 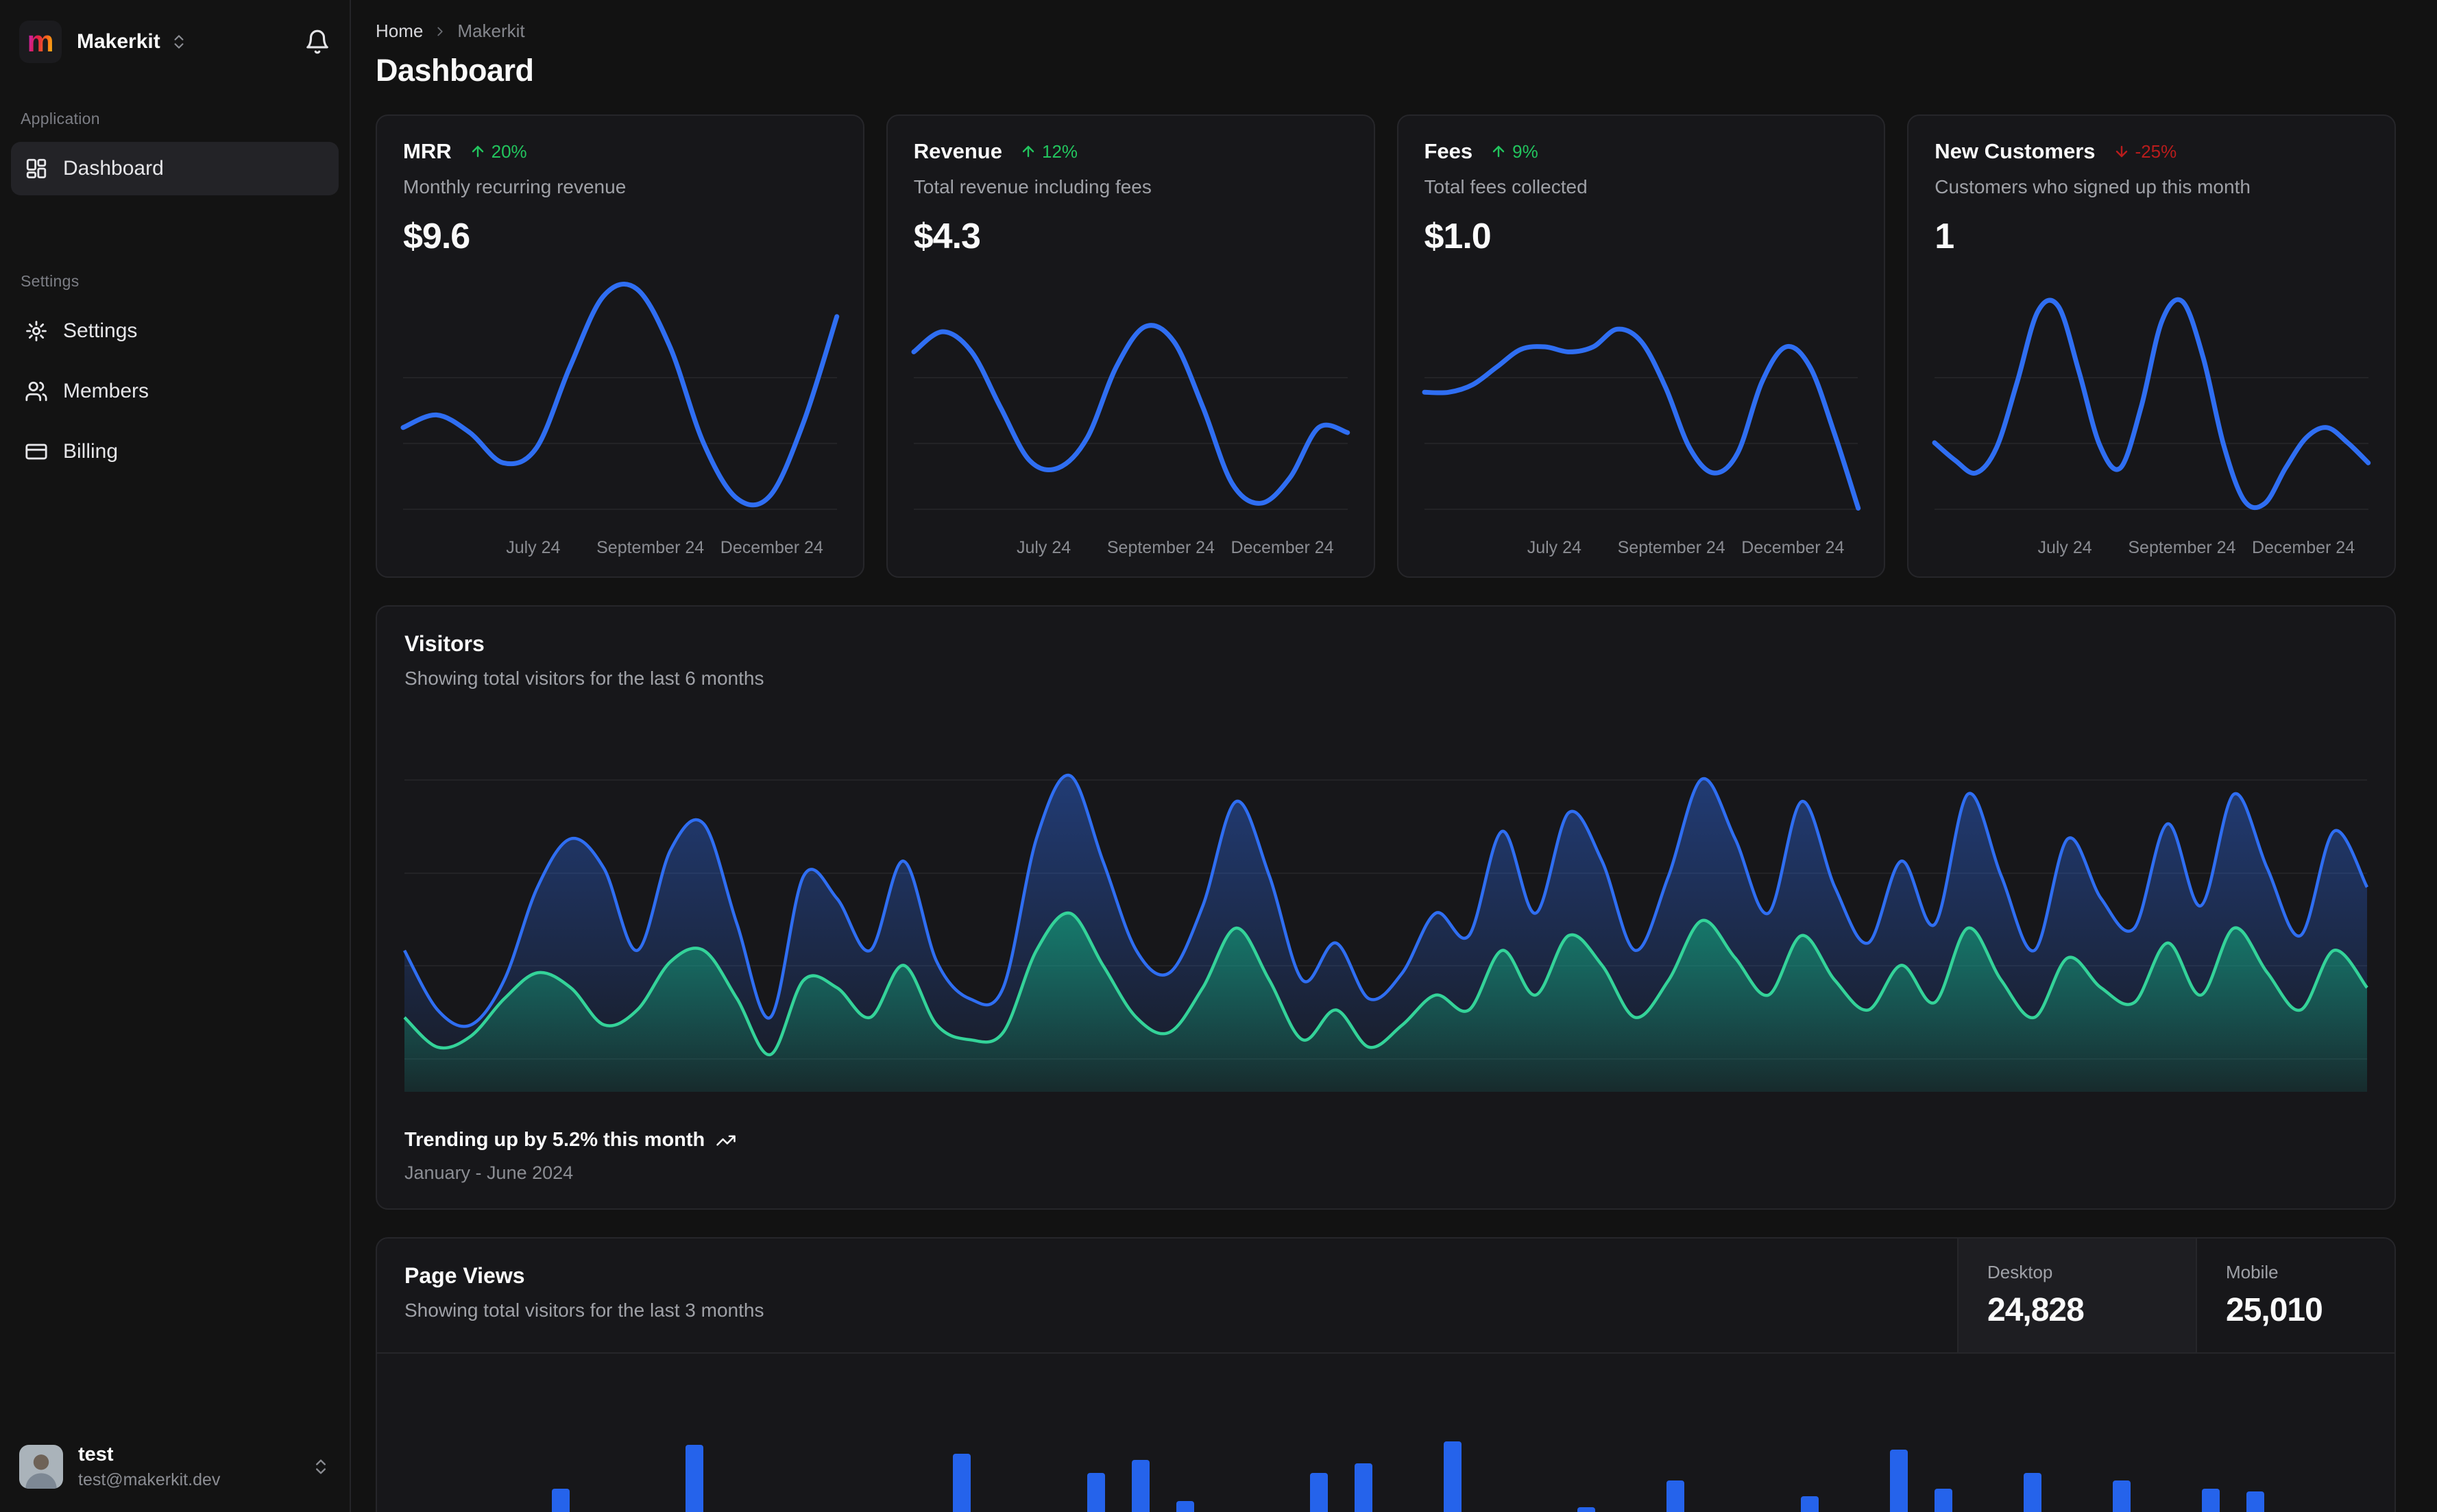 I want to click on stat-description: Monthly recurring revenue, so click(x=515, y=186).